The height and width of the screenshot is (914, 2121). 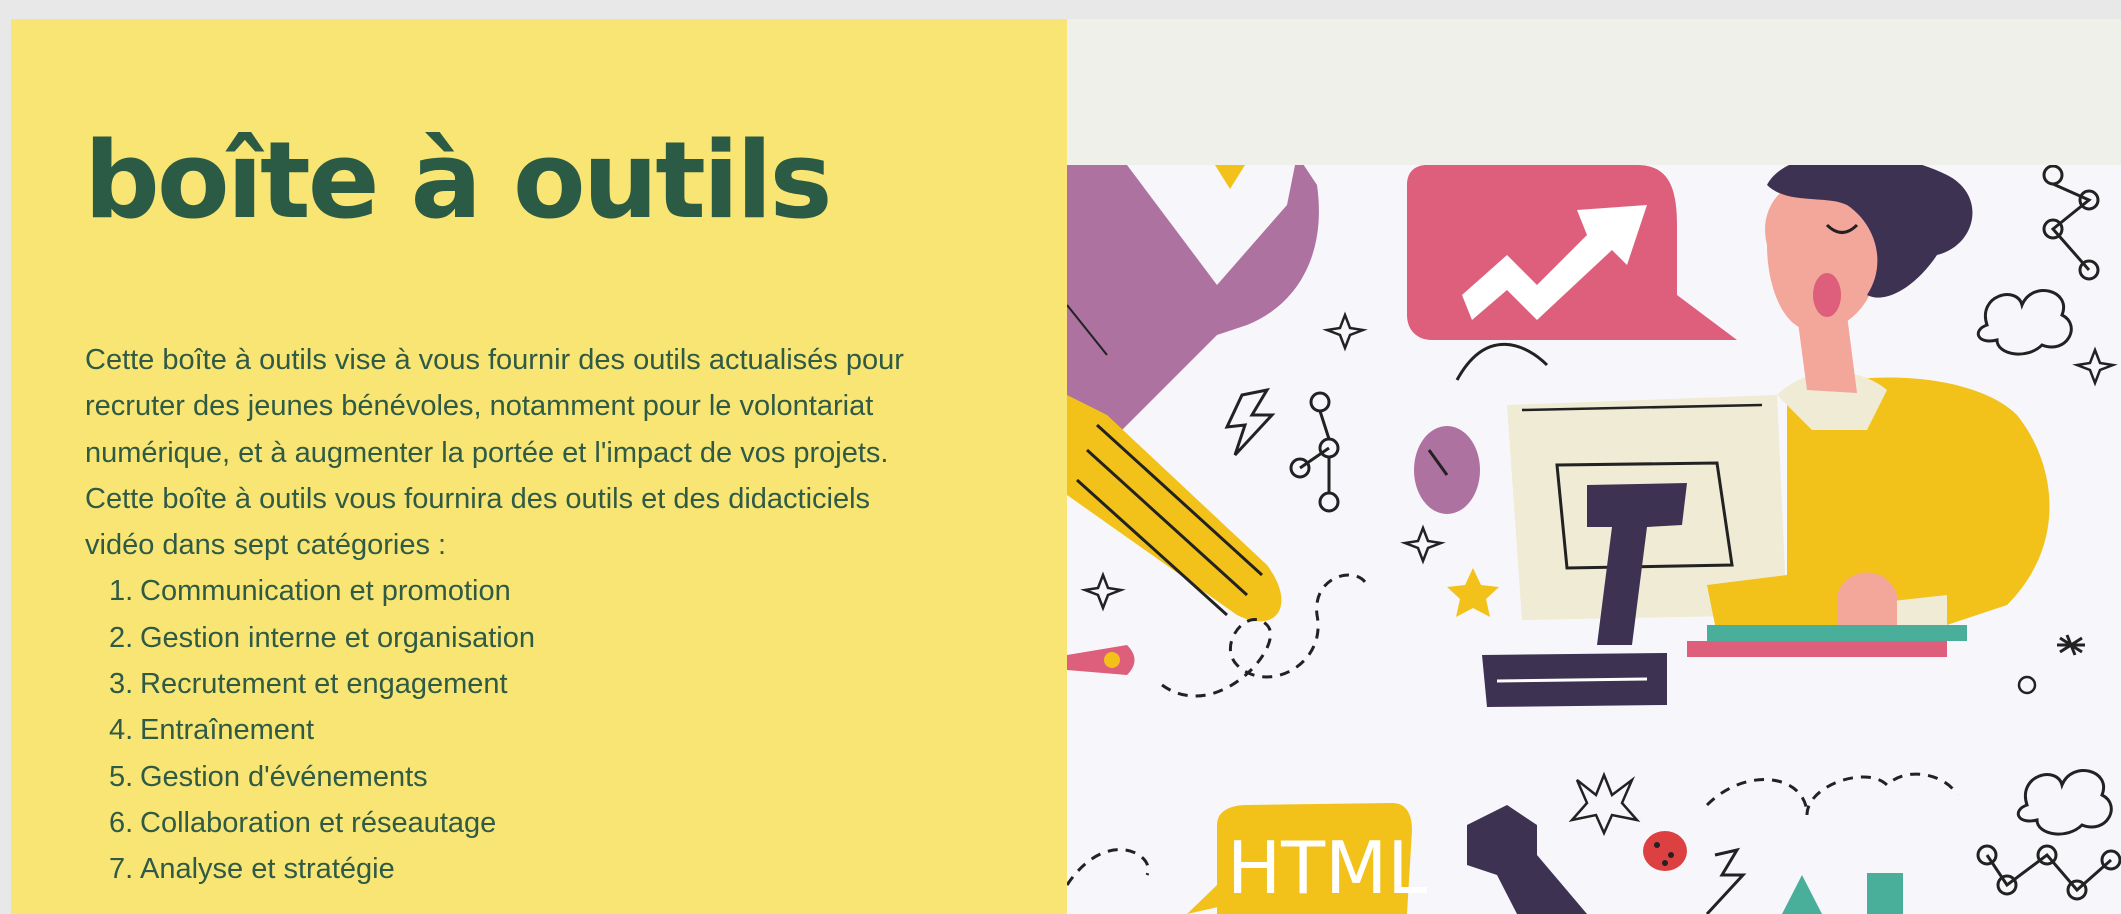 I want to click on page-title: boîte à outils, so click(x=458, y=180).